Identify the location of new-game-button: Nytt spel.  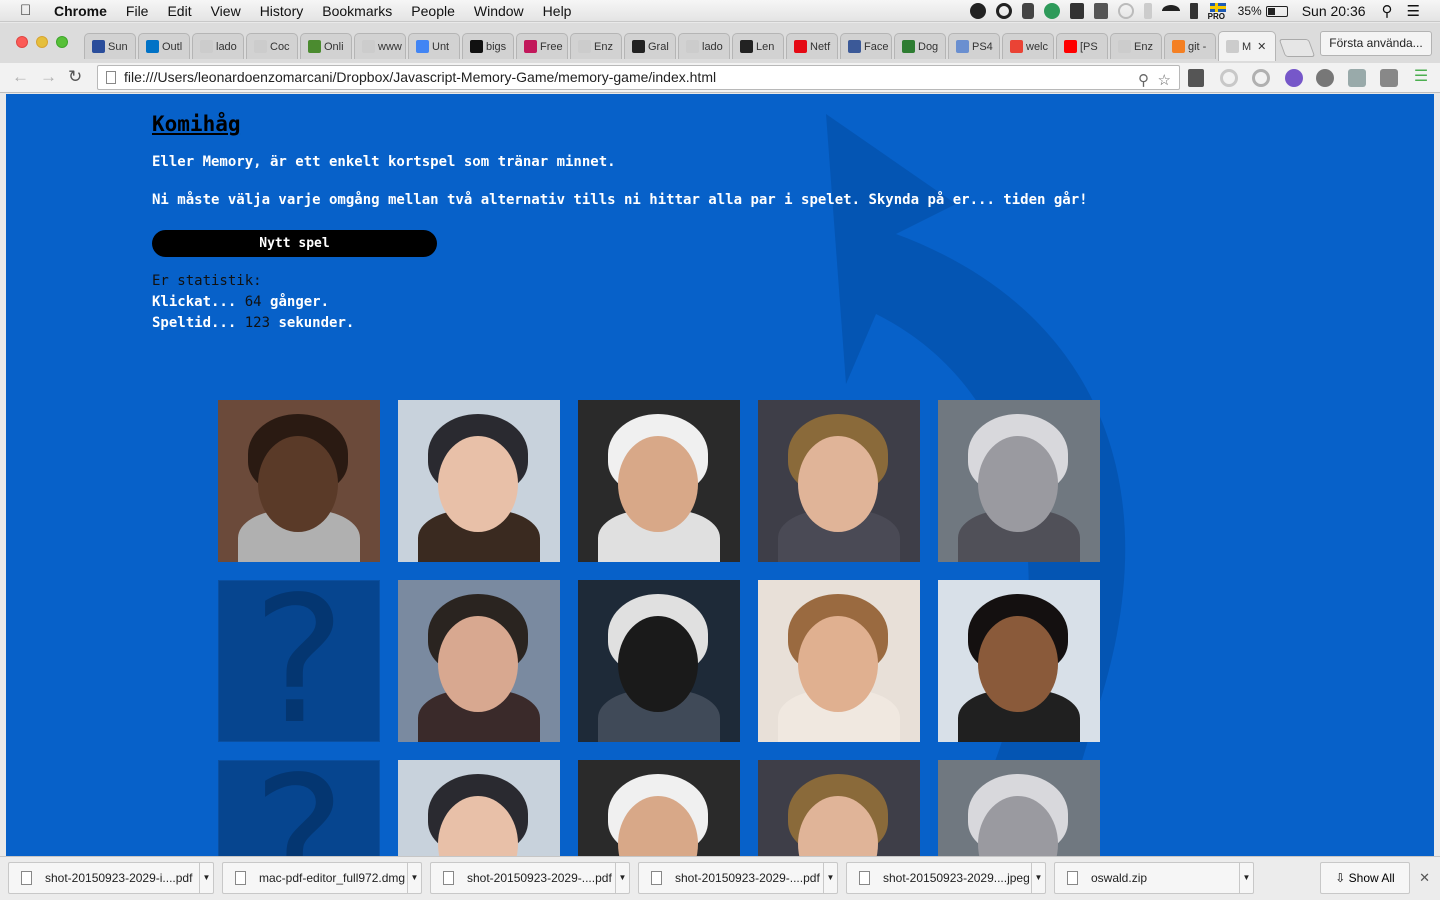
(294, 243).